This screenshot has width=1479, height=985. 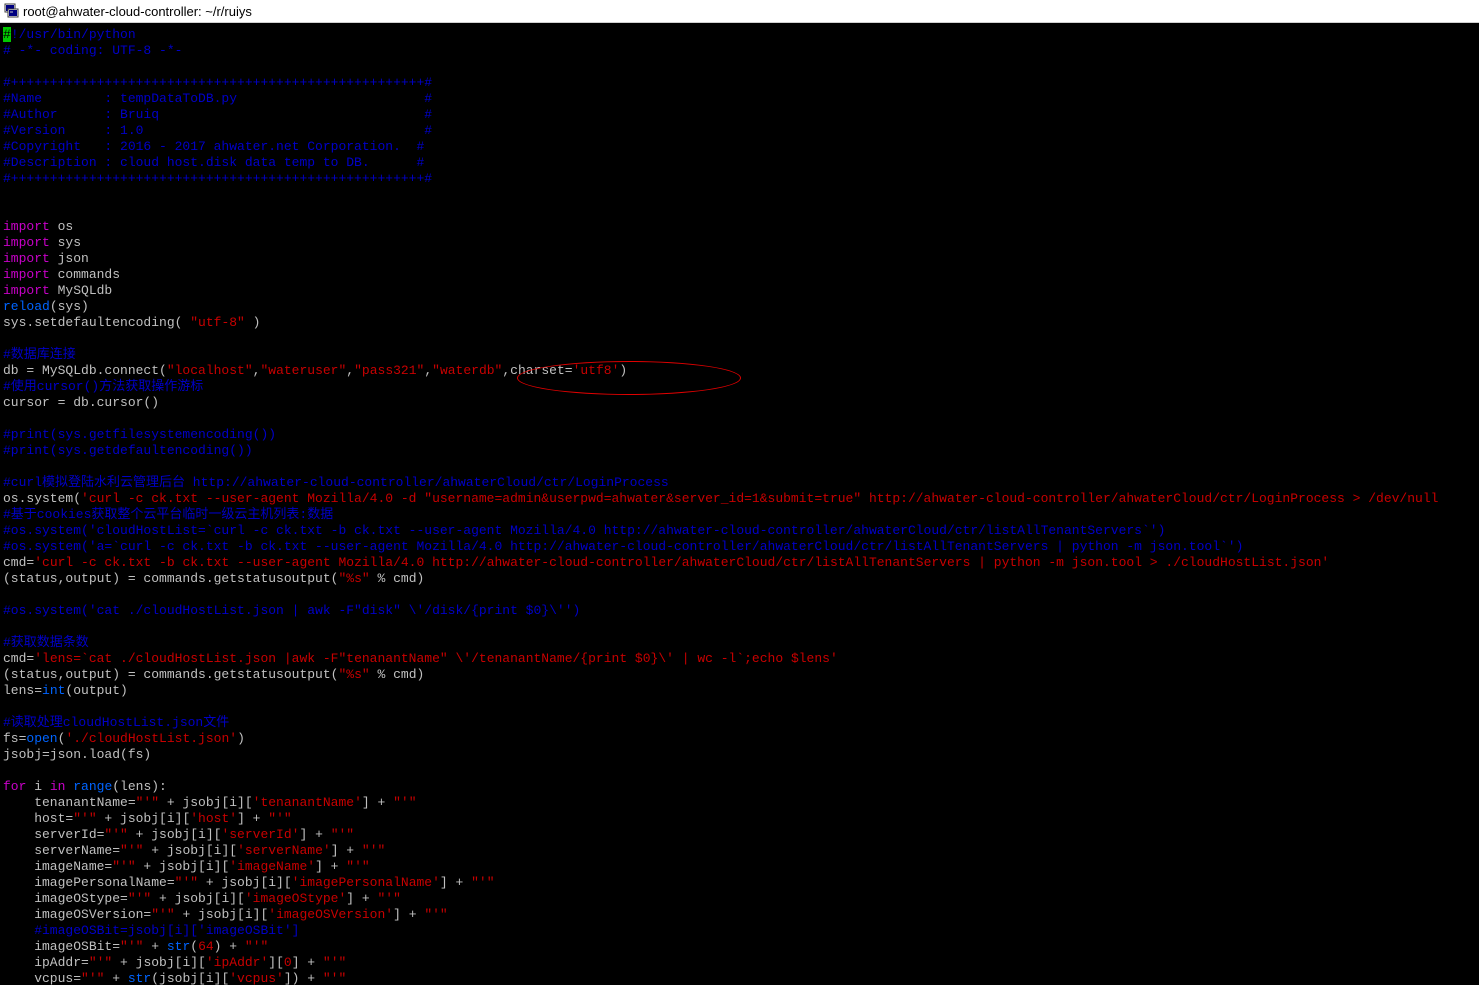 What do you see at coordinates (46, 962) in the screenshot?
I see `code-token: ipAddr=` at bounding box center [46, 962].